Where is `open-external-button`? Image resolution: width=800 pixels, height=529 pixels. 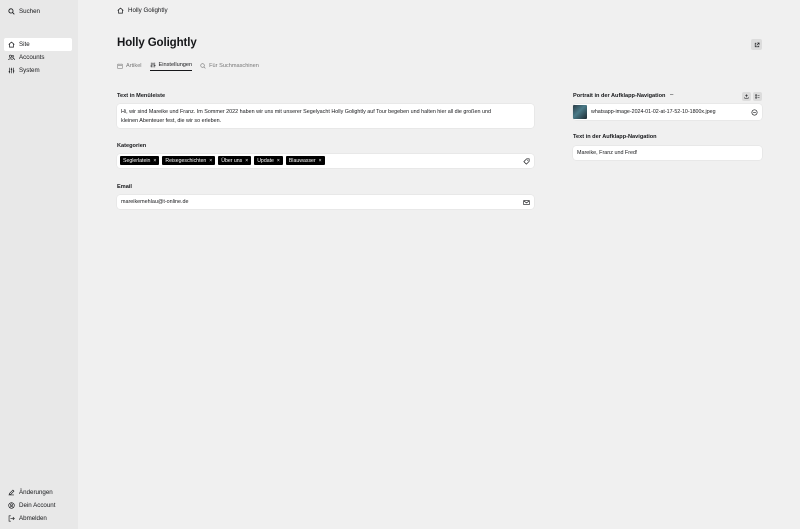
open-external-button is located at coordinates (756, 44).